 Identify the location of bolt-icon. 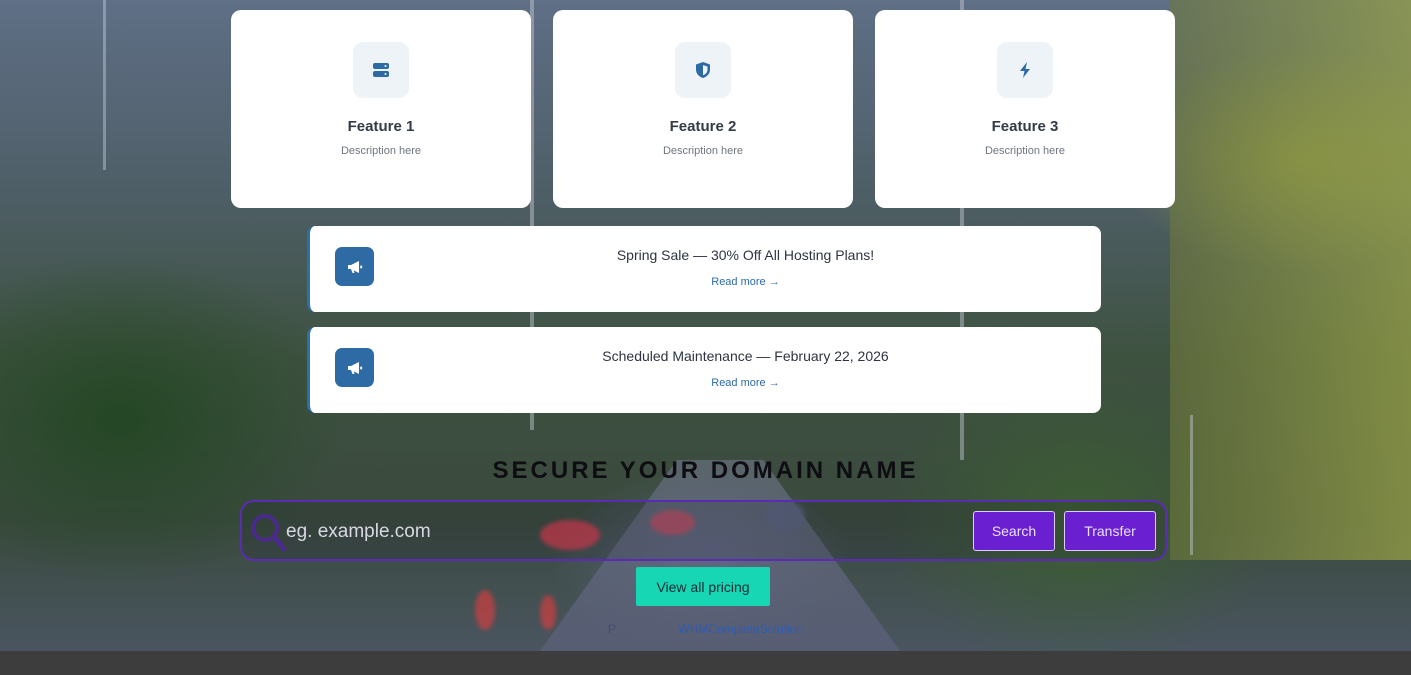
(1025, 70).